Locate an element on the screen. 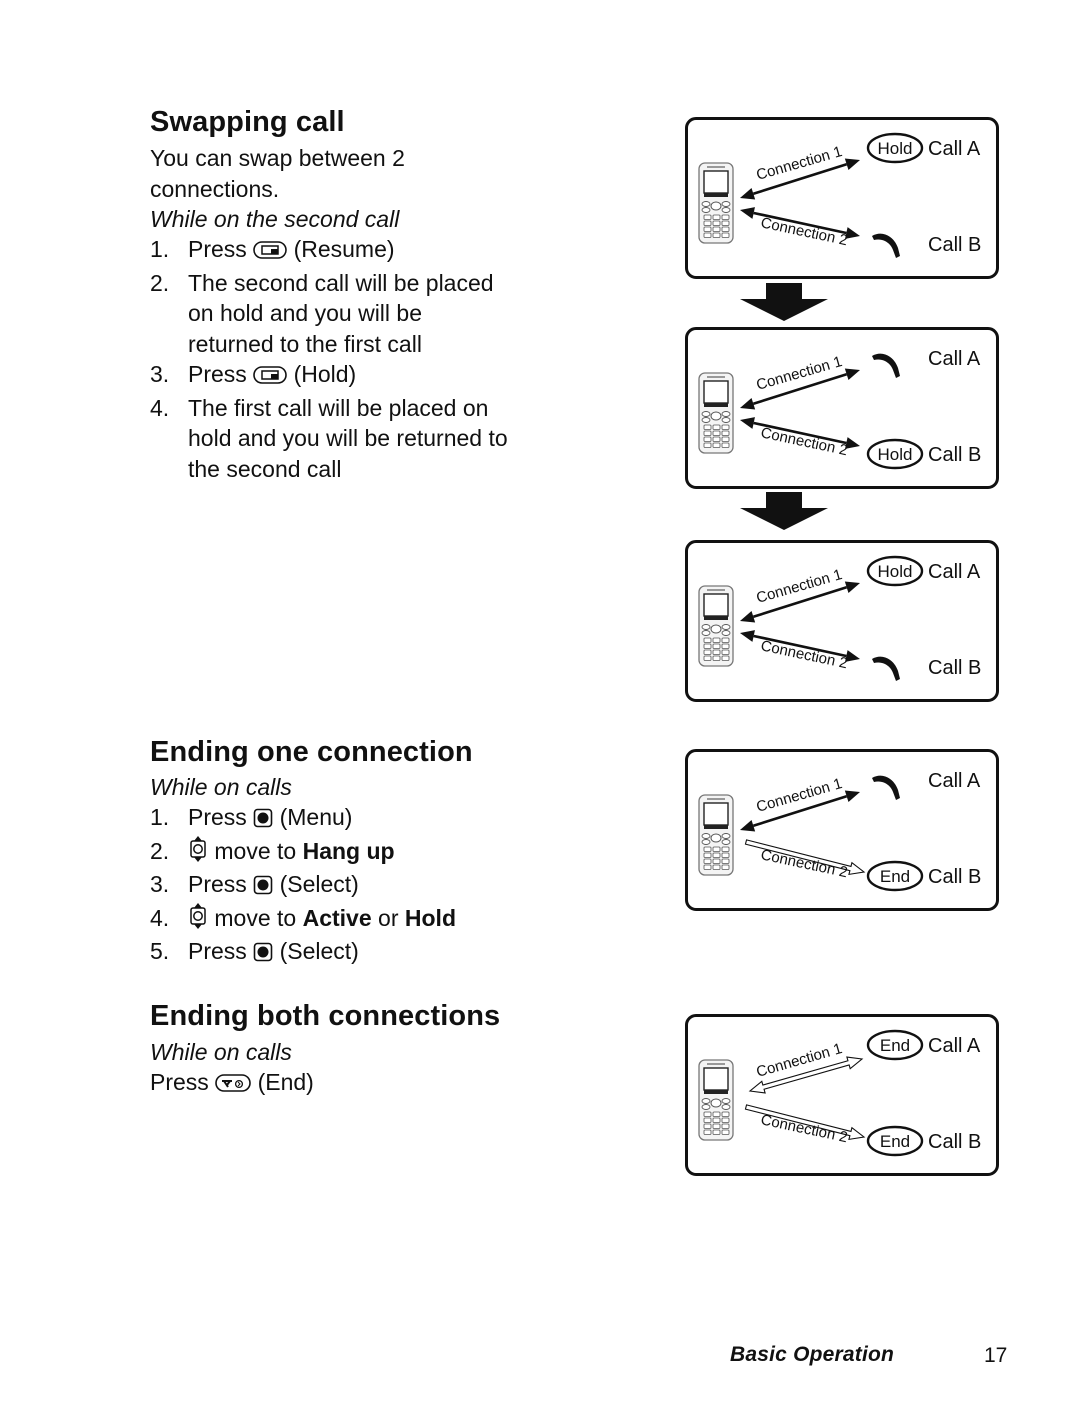  menu-option-hold: Hold is located at coordinates (430, 917).